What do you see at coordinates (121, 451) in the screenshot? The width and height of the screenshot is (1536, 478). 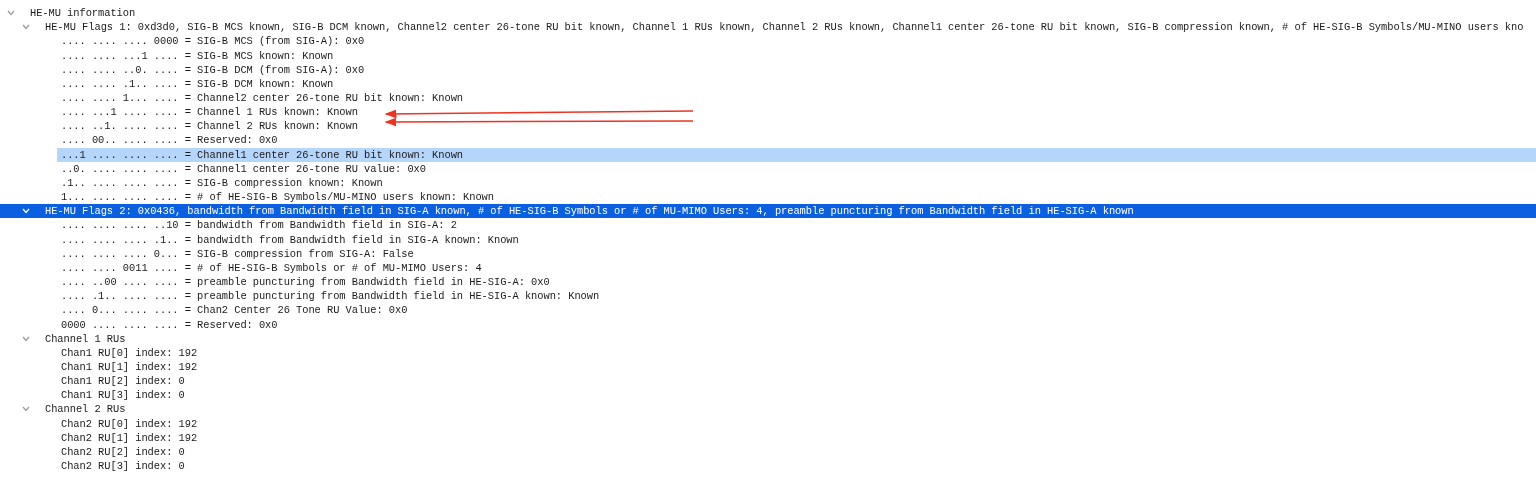 I see `tree-item: Chan2 RU[2] index: 0` at bounding box center [121, 451].